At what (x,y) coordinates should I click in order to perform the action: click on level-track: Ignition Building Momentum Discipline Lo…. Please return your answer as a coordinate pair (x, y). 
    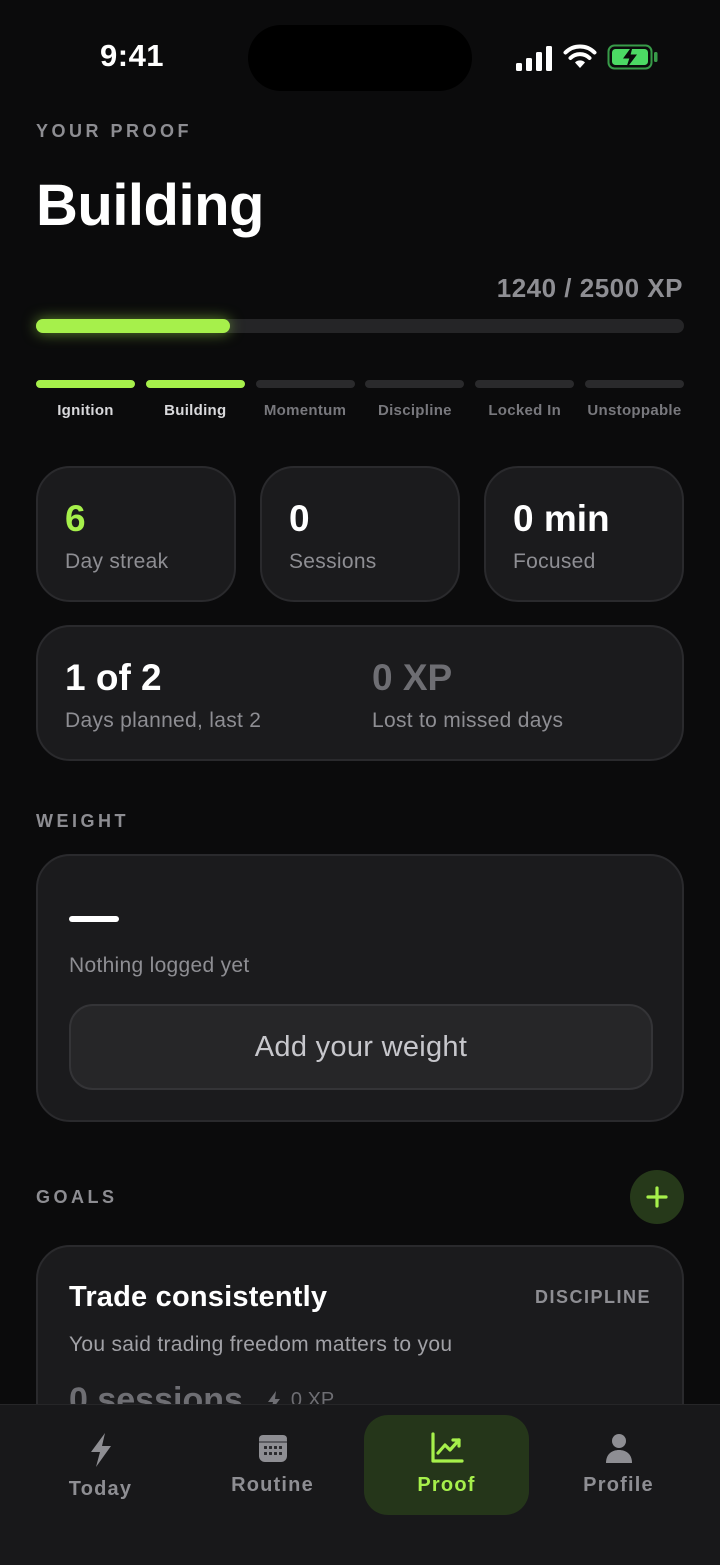
    Looking at the image, I should click on (360, 399).